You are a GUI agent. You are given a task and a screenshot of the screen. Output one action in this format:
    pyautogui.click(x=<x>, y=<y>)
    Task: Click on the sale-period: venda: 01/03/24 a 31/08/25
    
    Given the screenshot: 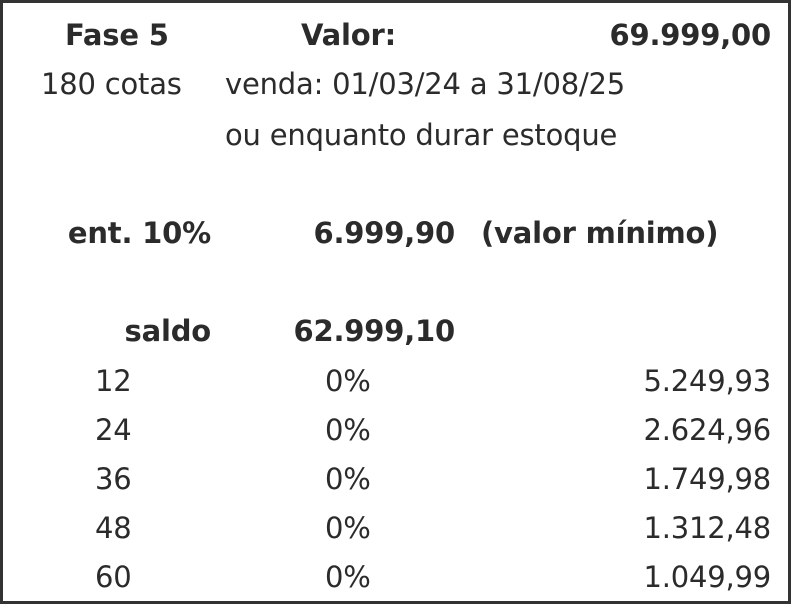 What is the action you would take?
    pyautogui.click(x=425, y=84)
    